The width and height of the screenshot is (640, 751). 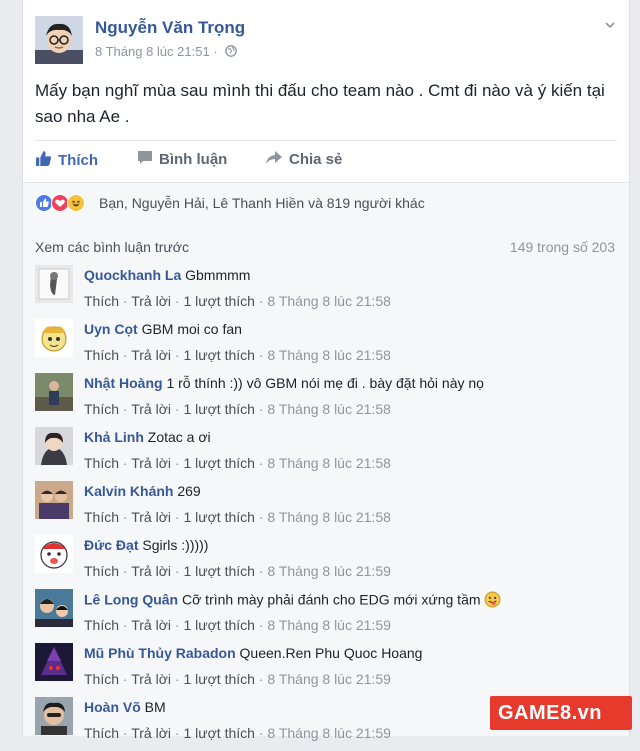 I want to click on comment-button: Bình luận, so click(x=182, y=159).